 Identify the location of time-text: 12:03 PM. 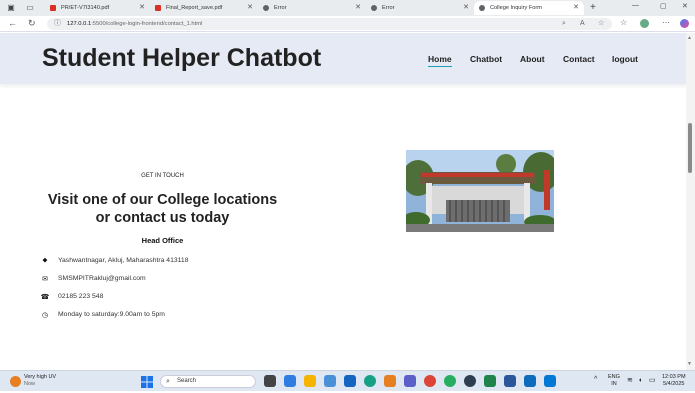
(674, 377).